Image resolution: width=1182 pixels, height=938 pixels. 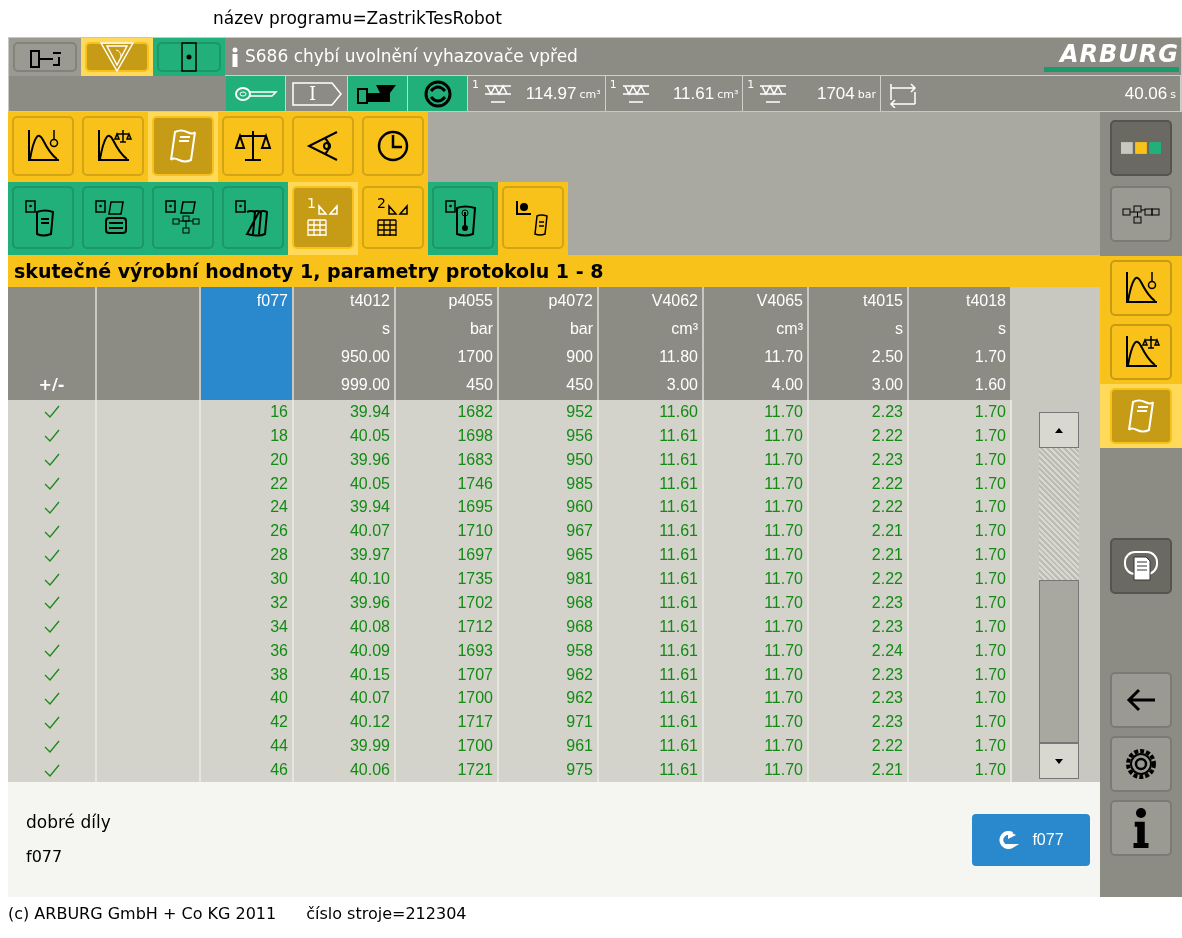 What do you see at coordinates (344, 531) in the screenshot?
I see `table-cell: 40.07` at bounding box center [344, 531].